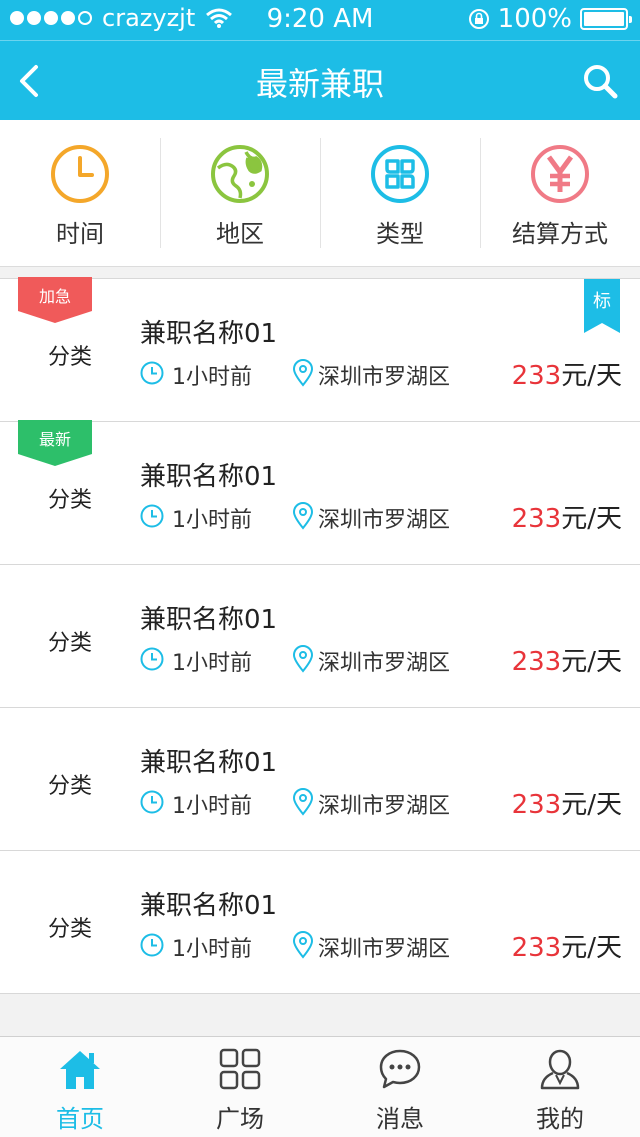 The image size is (640, 1137). I want to click on filter-type: 类型, so click(400, 193).